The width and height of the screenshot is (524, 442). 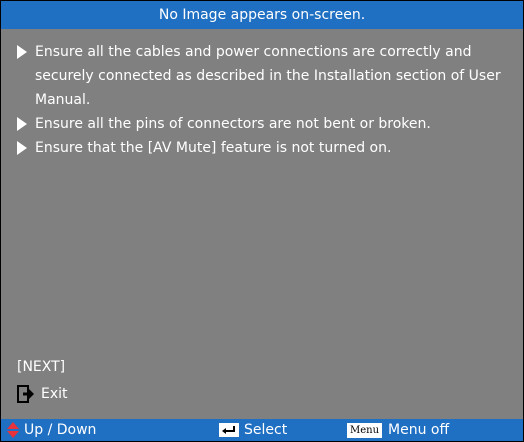 What do you see at coordinates (13, 430) in the screenshot?
I see `up-down-arrows-icon` at bounding box center [13, 430].